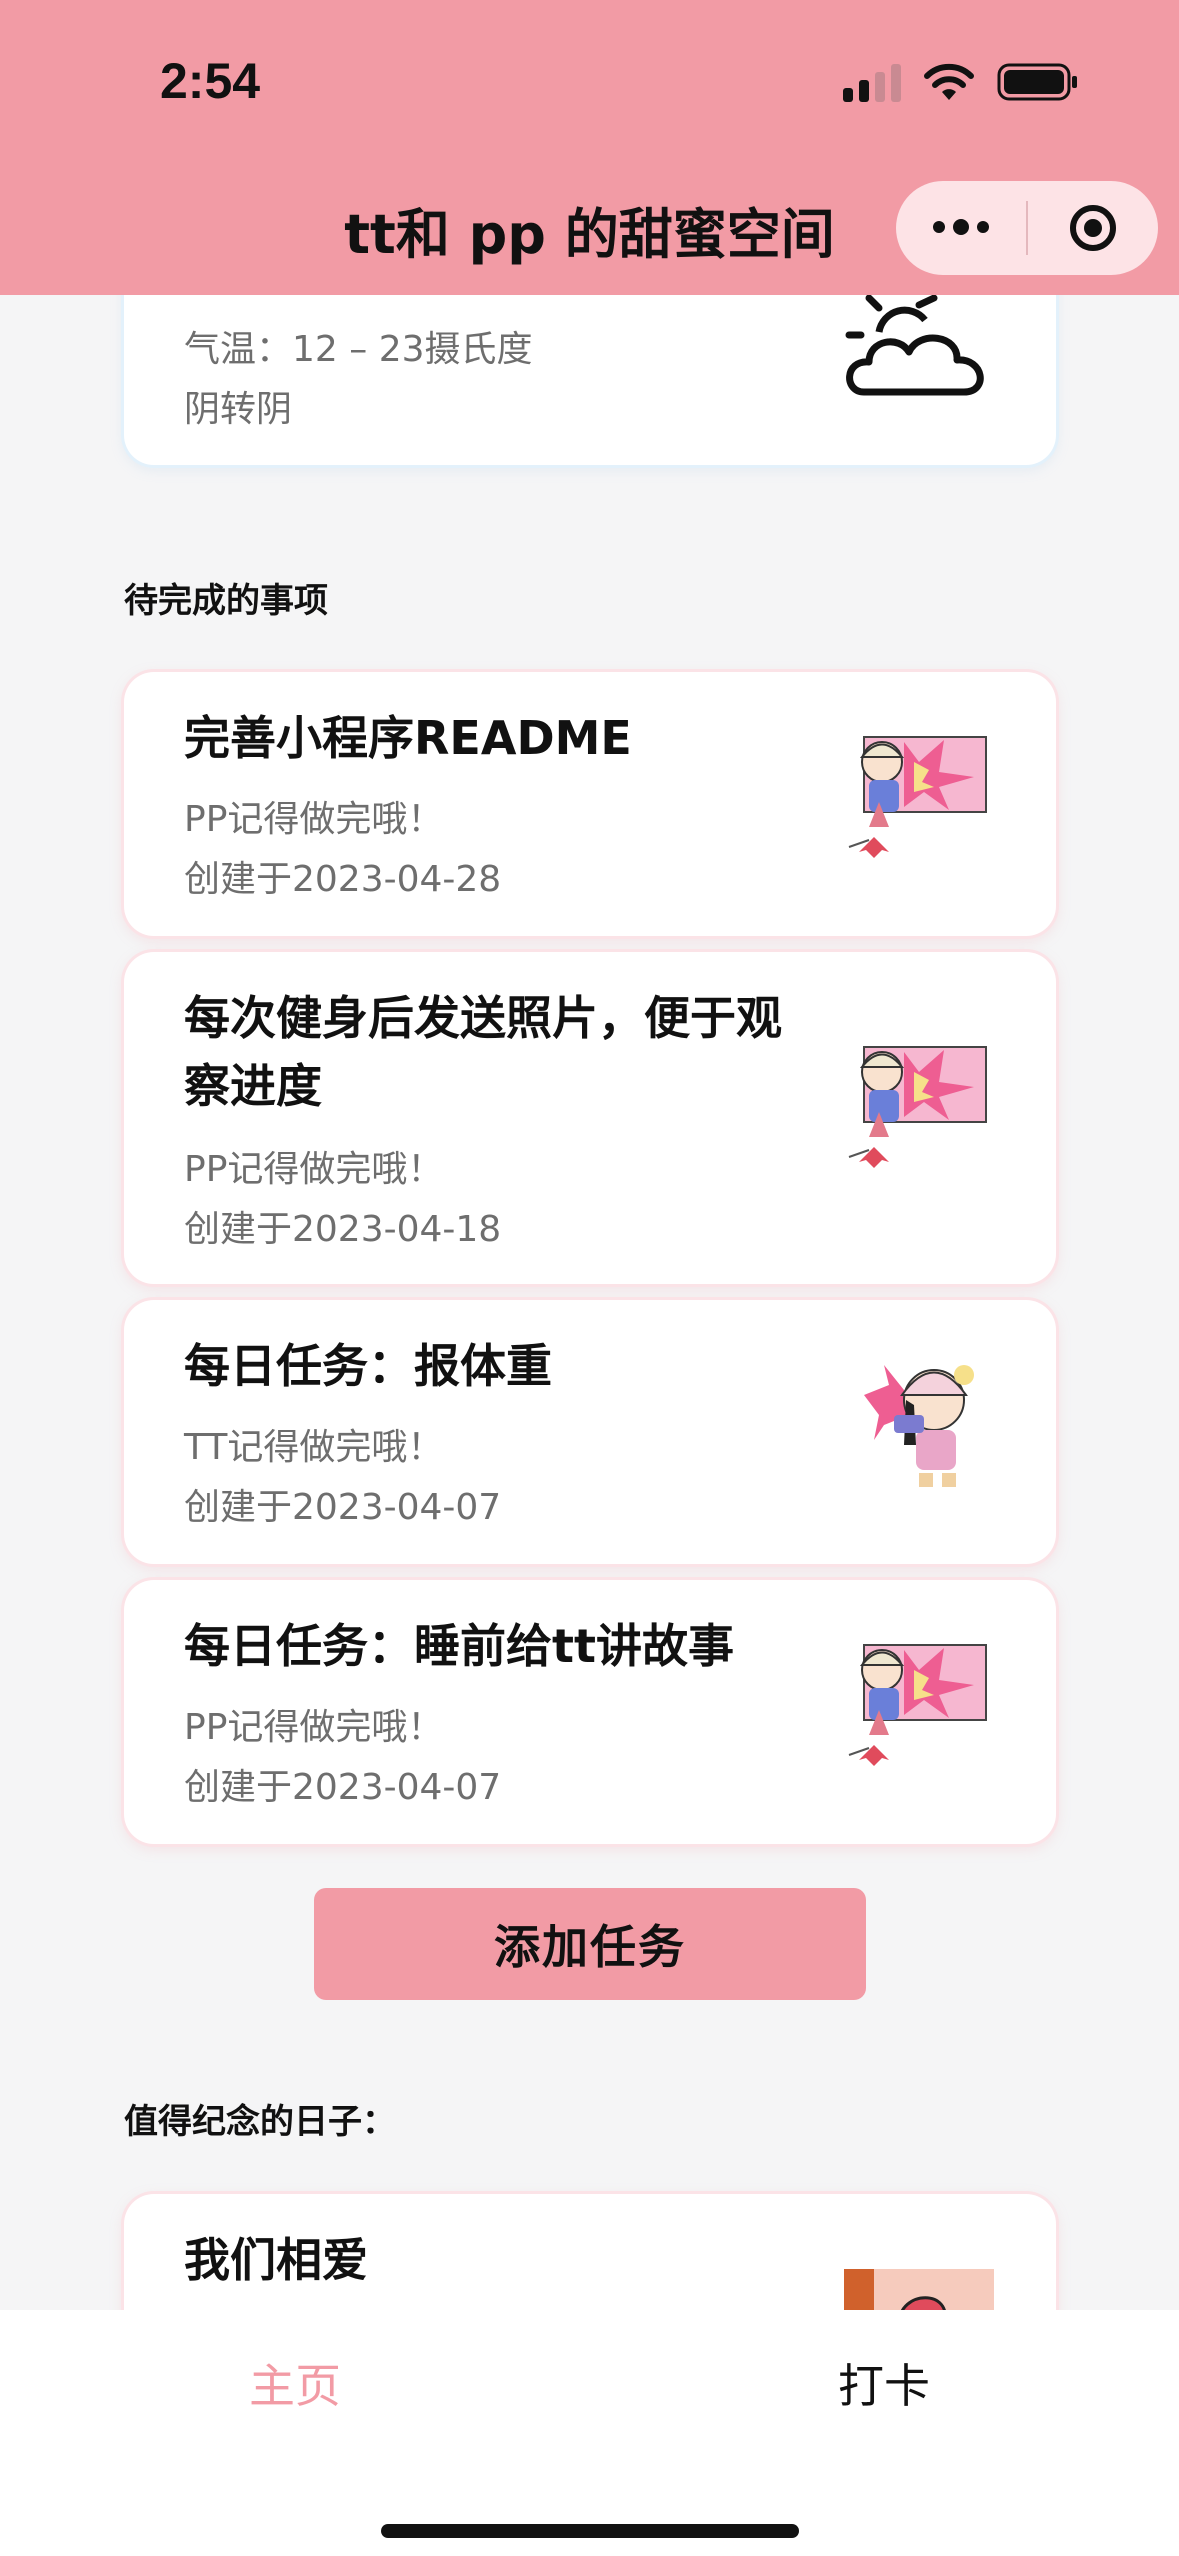 The height and width of the screenshot is (2556, 1179). I want to click on task-created-date: 创建于2023-04-18, so click(343, 1229).